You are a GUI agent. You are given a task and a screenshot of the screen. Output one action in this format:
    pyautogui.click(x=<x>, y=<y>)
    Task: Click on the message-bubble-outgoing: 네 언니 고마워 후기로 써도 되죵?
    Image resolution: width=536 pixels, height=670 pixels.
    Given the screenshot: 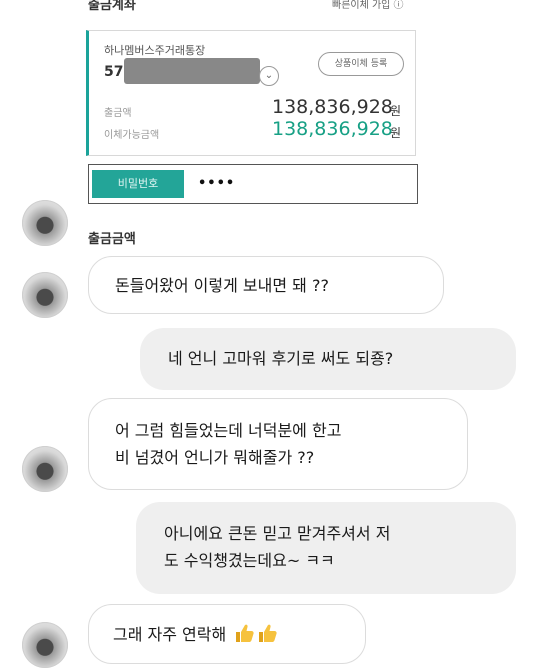 What is the action you would take?
    pyautogui.click(x=328, y=359)
    